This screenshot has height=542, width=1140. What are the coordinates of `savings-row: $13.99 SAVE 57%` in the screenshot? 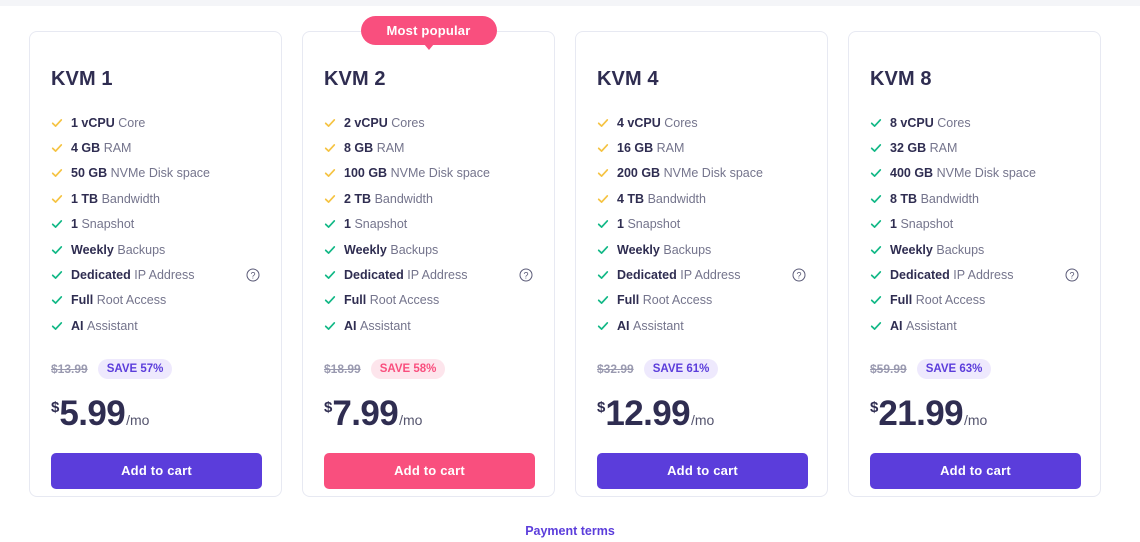 It's located at (155, 369).